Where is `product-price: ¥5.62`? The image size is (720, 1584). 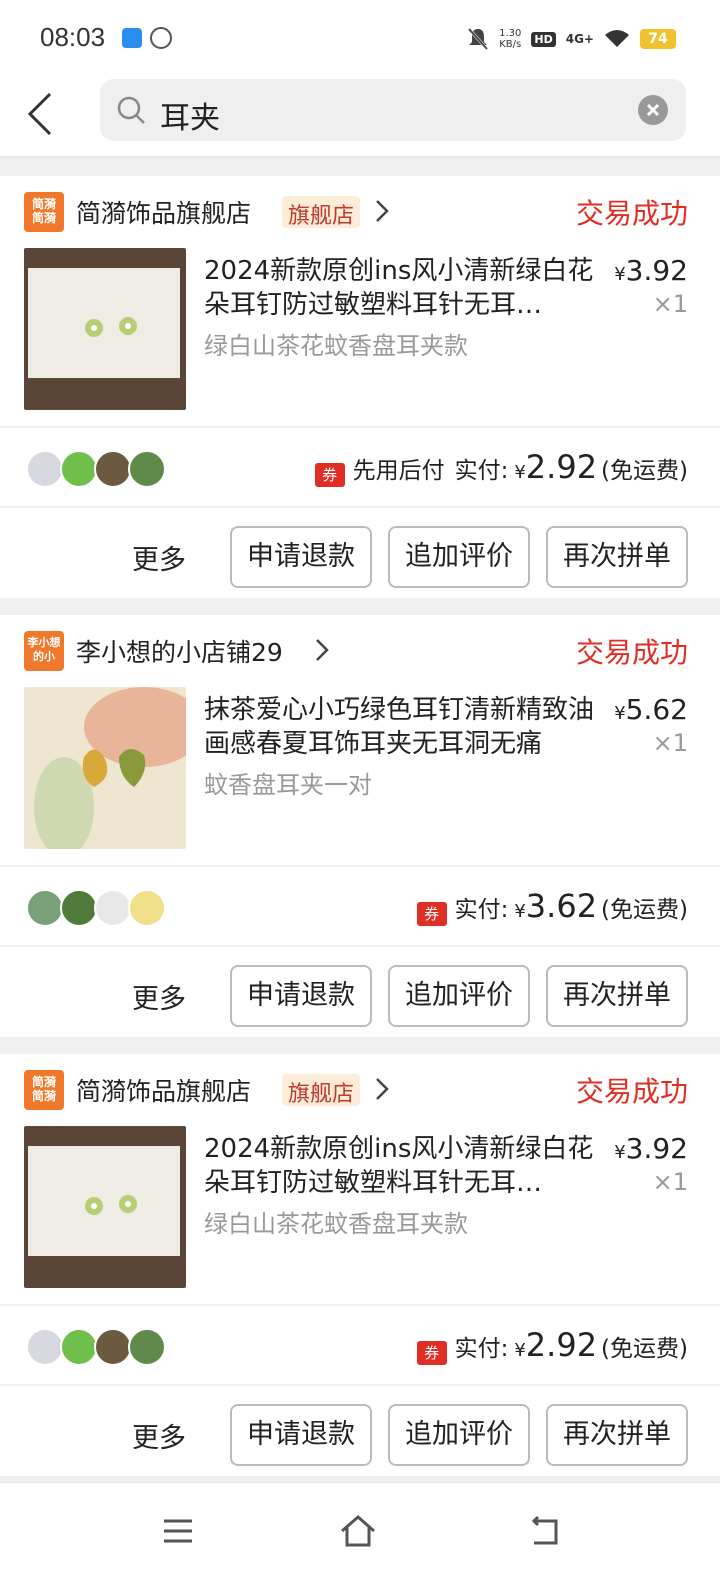 product-price: ¥5.62 is located at coordinates (651, 709).